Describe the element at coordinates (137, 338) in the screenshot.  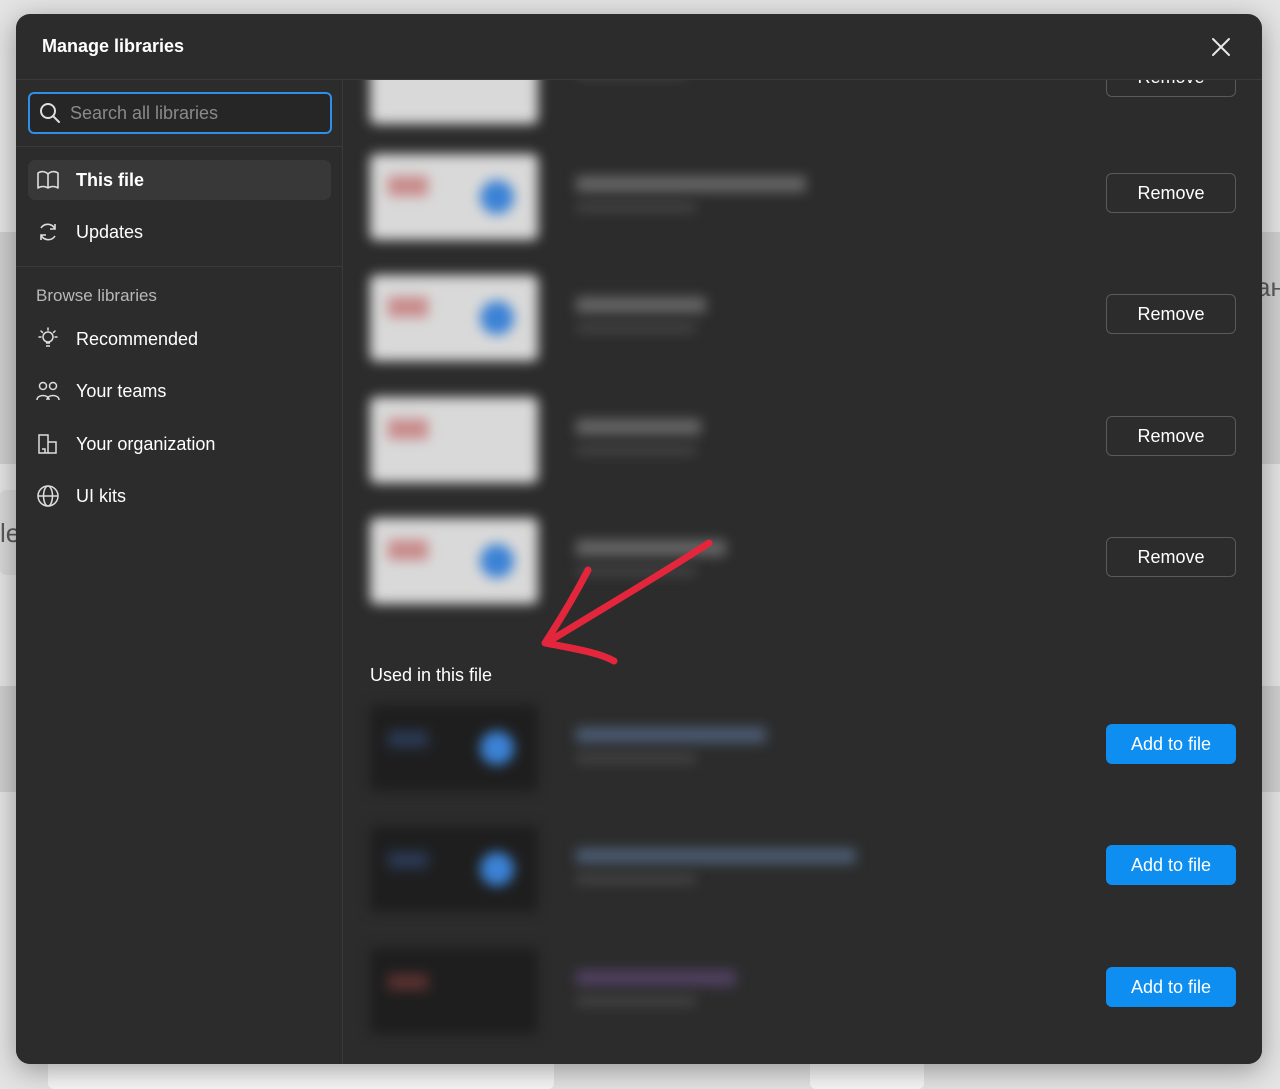
I see `nav-label: Recommended` at that location.